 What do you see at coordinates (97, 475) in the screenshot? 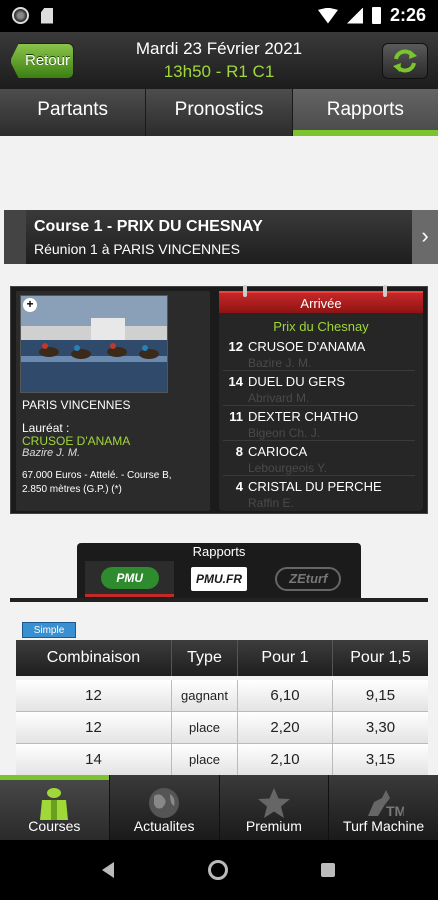
I see `race-info-line: 67.000 Euros - Attelé. - Course B,` at bounding box center [97, 475].